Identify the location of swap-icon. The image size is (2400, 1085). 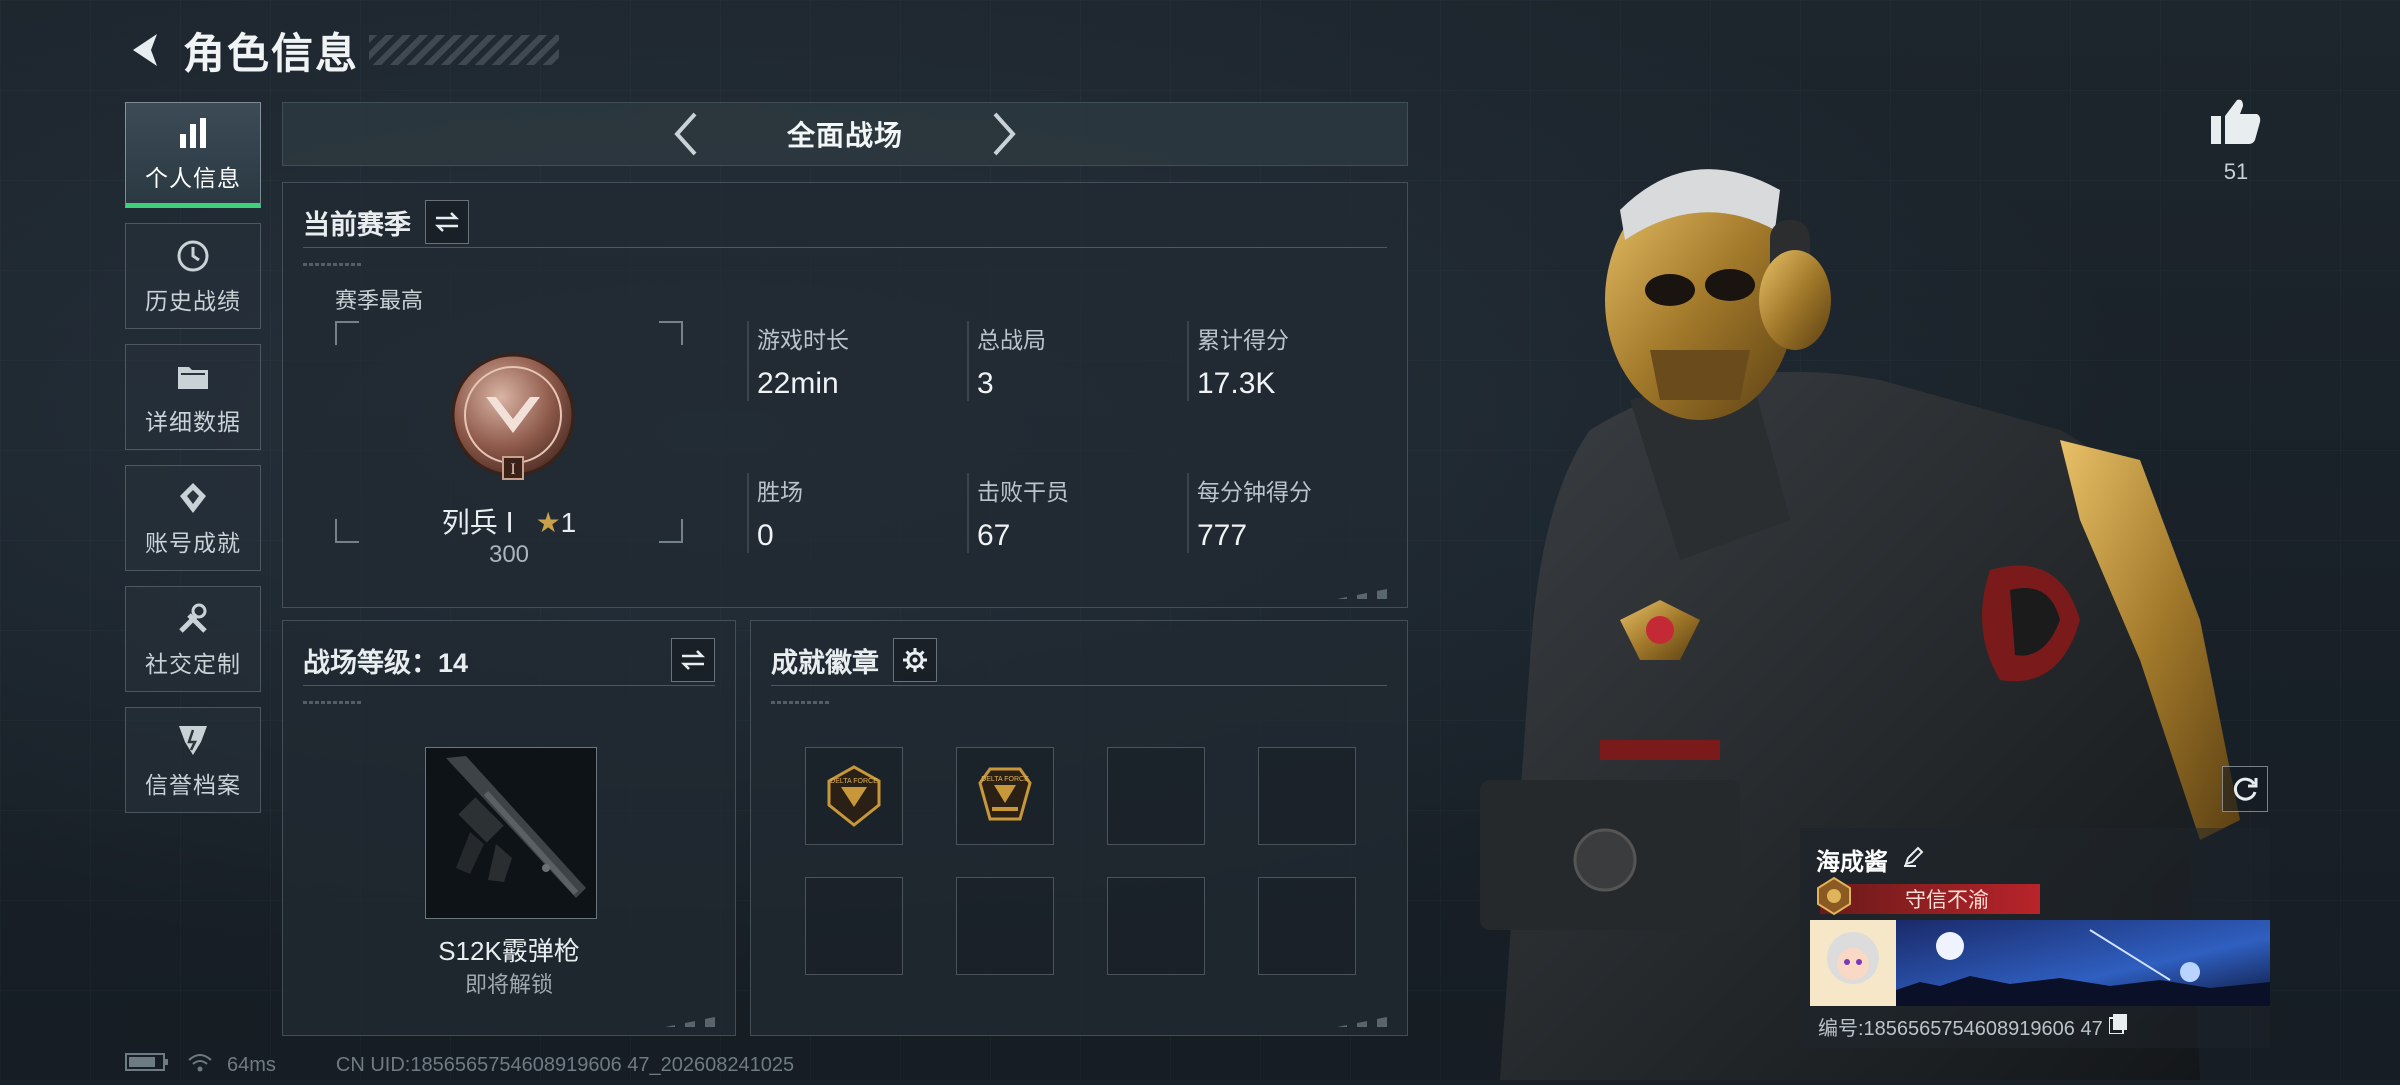
(693, 660).